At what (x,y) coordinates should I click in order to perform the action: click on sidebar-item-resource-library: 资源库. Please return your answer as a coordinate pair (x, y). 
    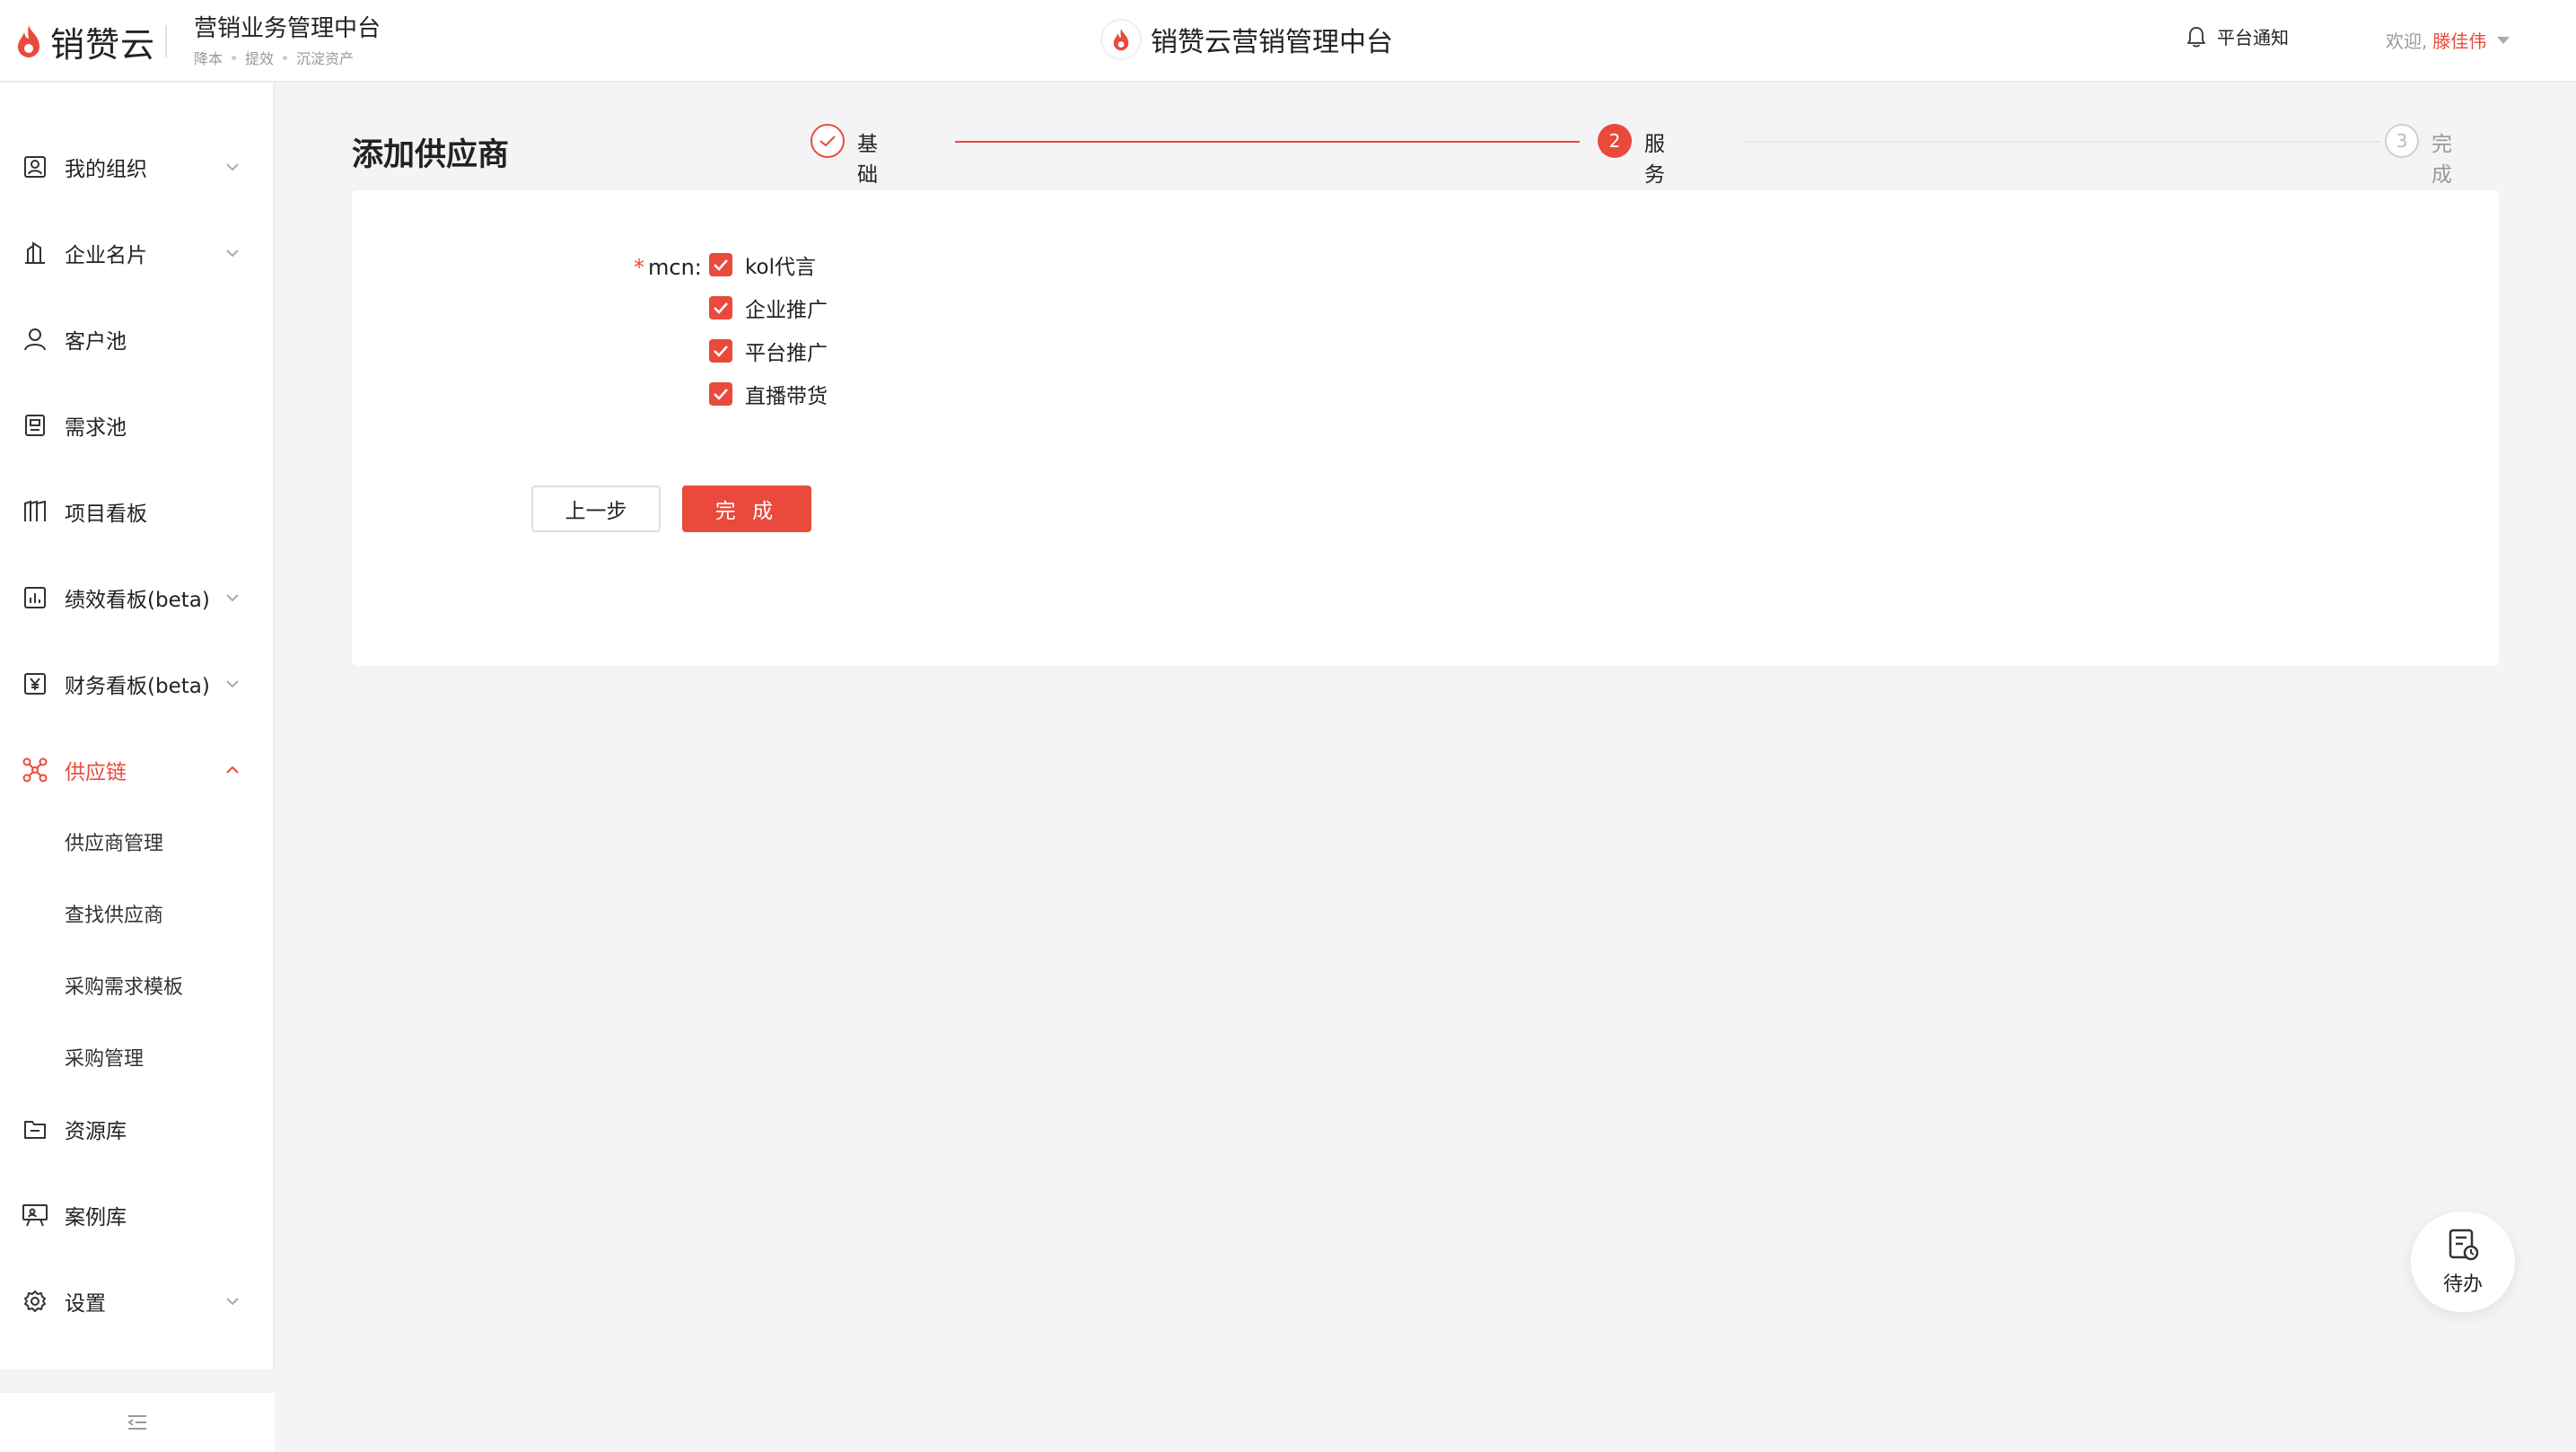
    Looking at the image, I should click on (137, 1129).